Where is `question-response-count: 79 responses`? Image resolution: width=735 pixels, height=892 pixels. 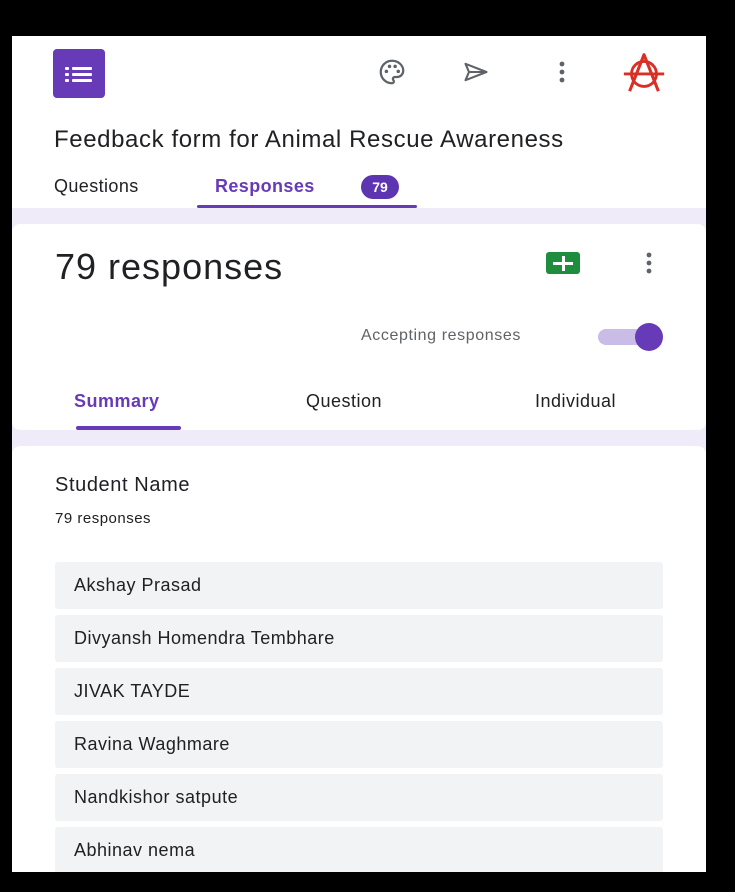
question-response-count: 79 responses is located at coordinates (103, 518).